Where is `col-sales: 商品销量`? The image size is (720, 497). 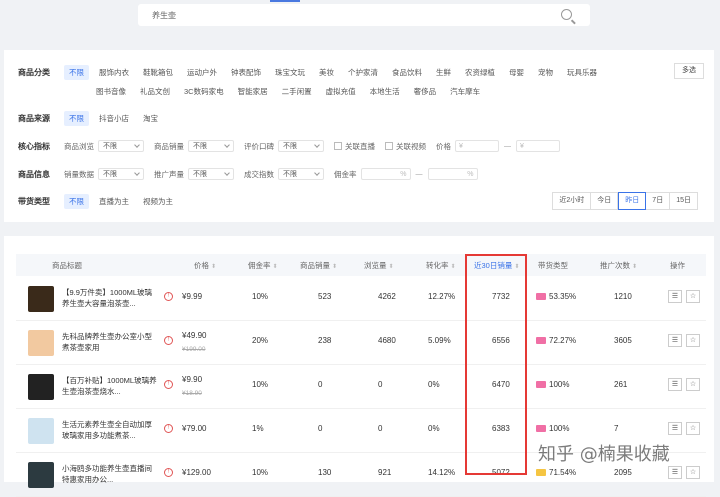 col-sales: 商品销量 is located at coordinates (318, 265).